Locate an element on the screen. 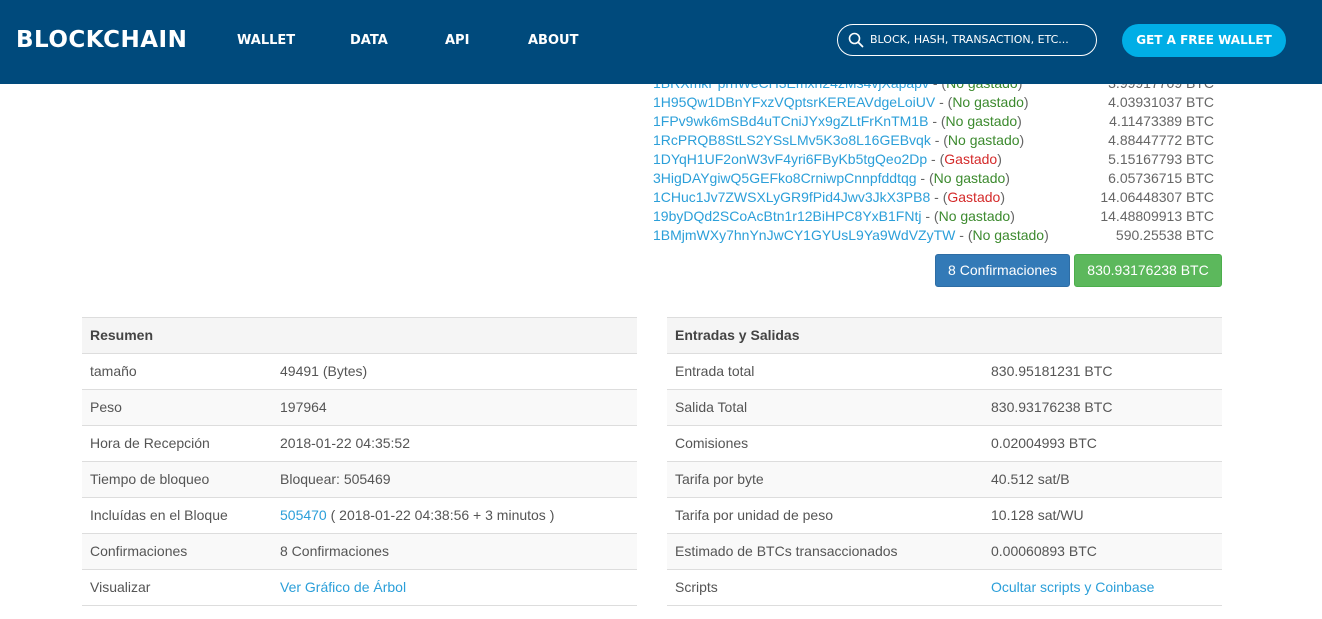 The image size is (1322, 619). get-free-wallet-button: GET A FREE WALLET is located at coordinates (1204, 40).